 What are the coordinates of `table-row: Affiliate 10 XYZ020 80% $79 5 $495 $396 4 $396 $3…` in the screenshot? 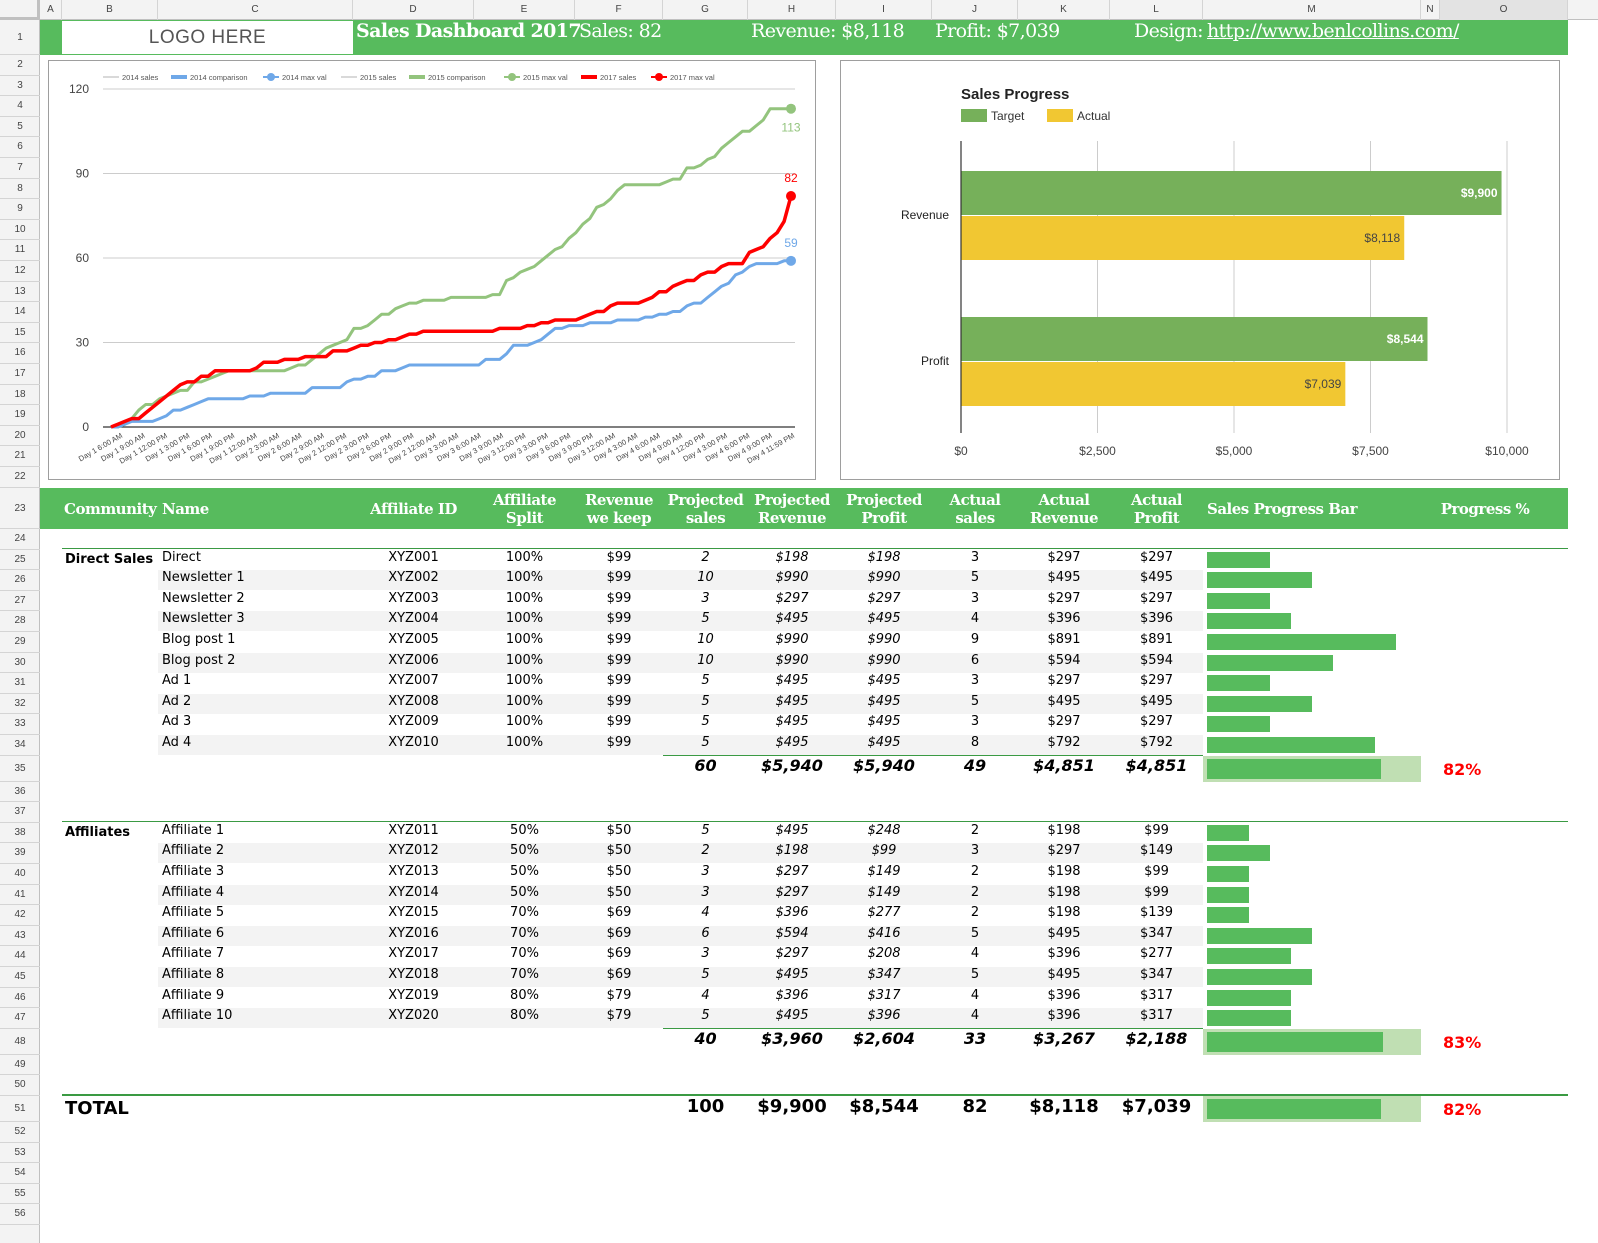 It's located at (632, 1018).